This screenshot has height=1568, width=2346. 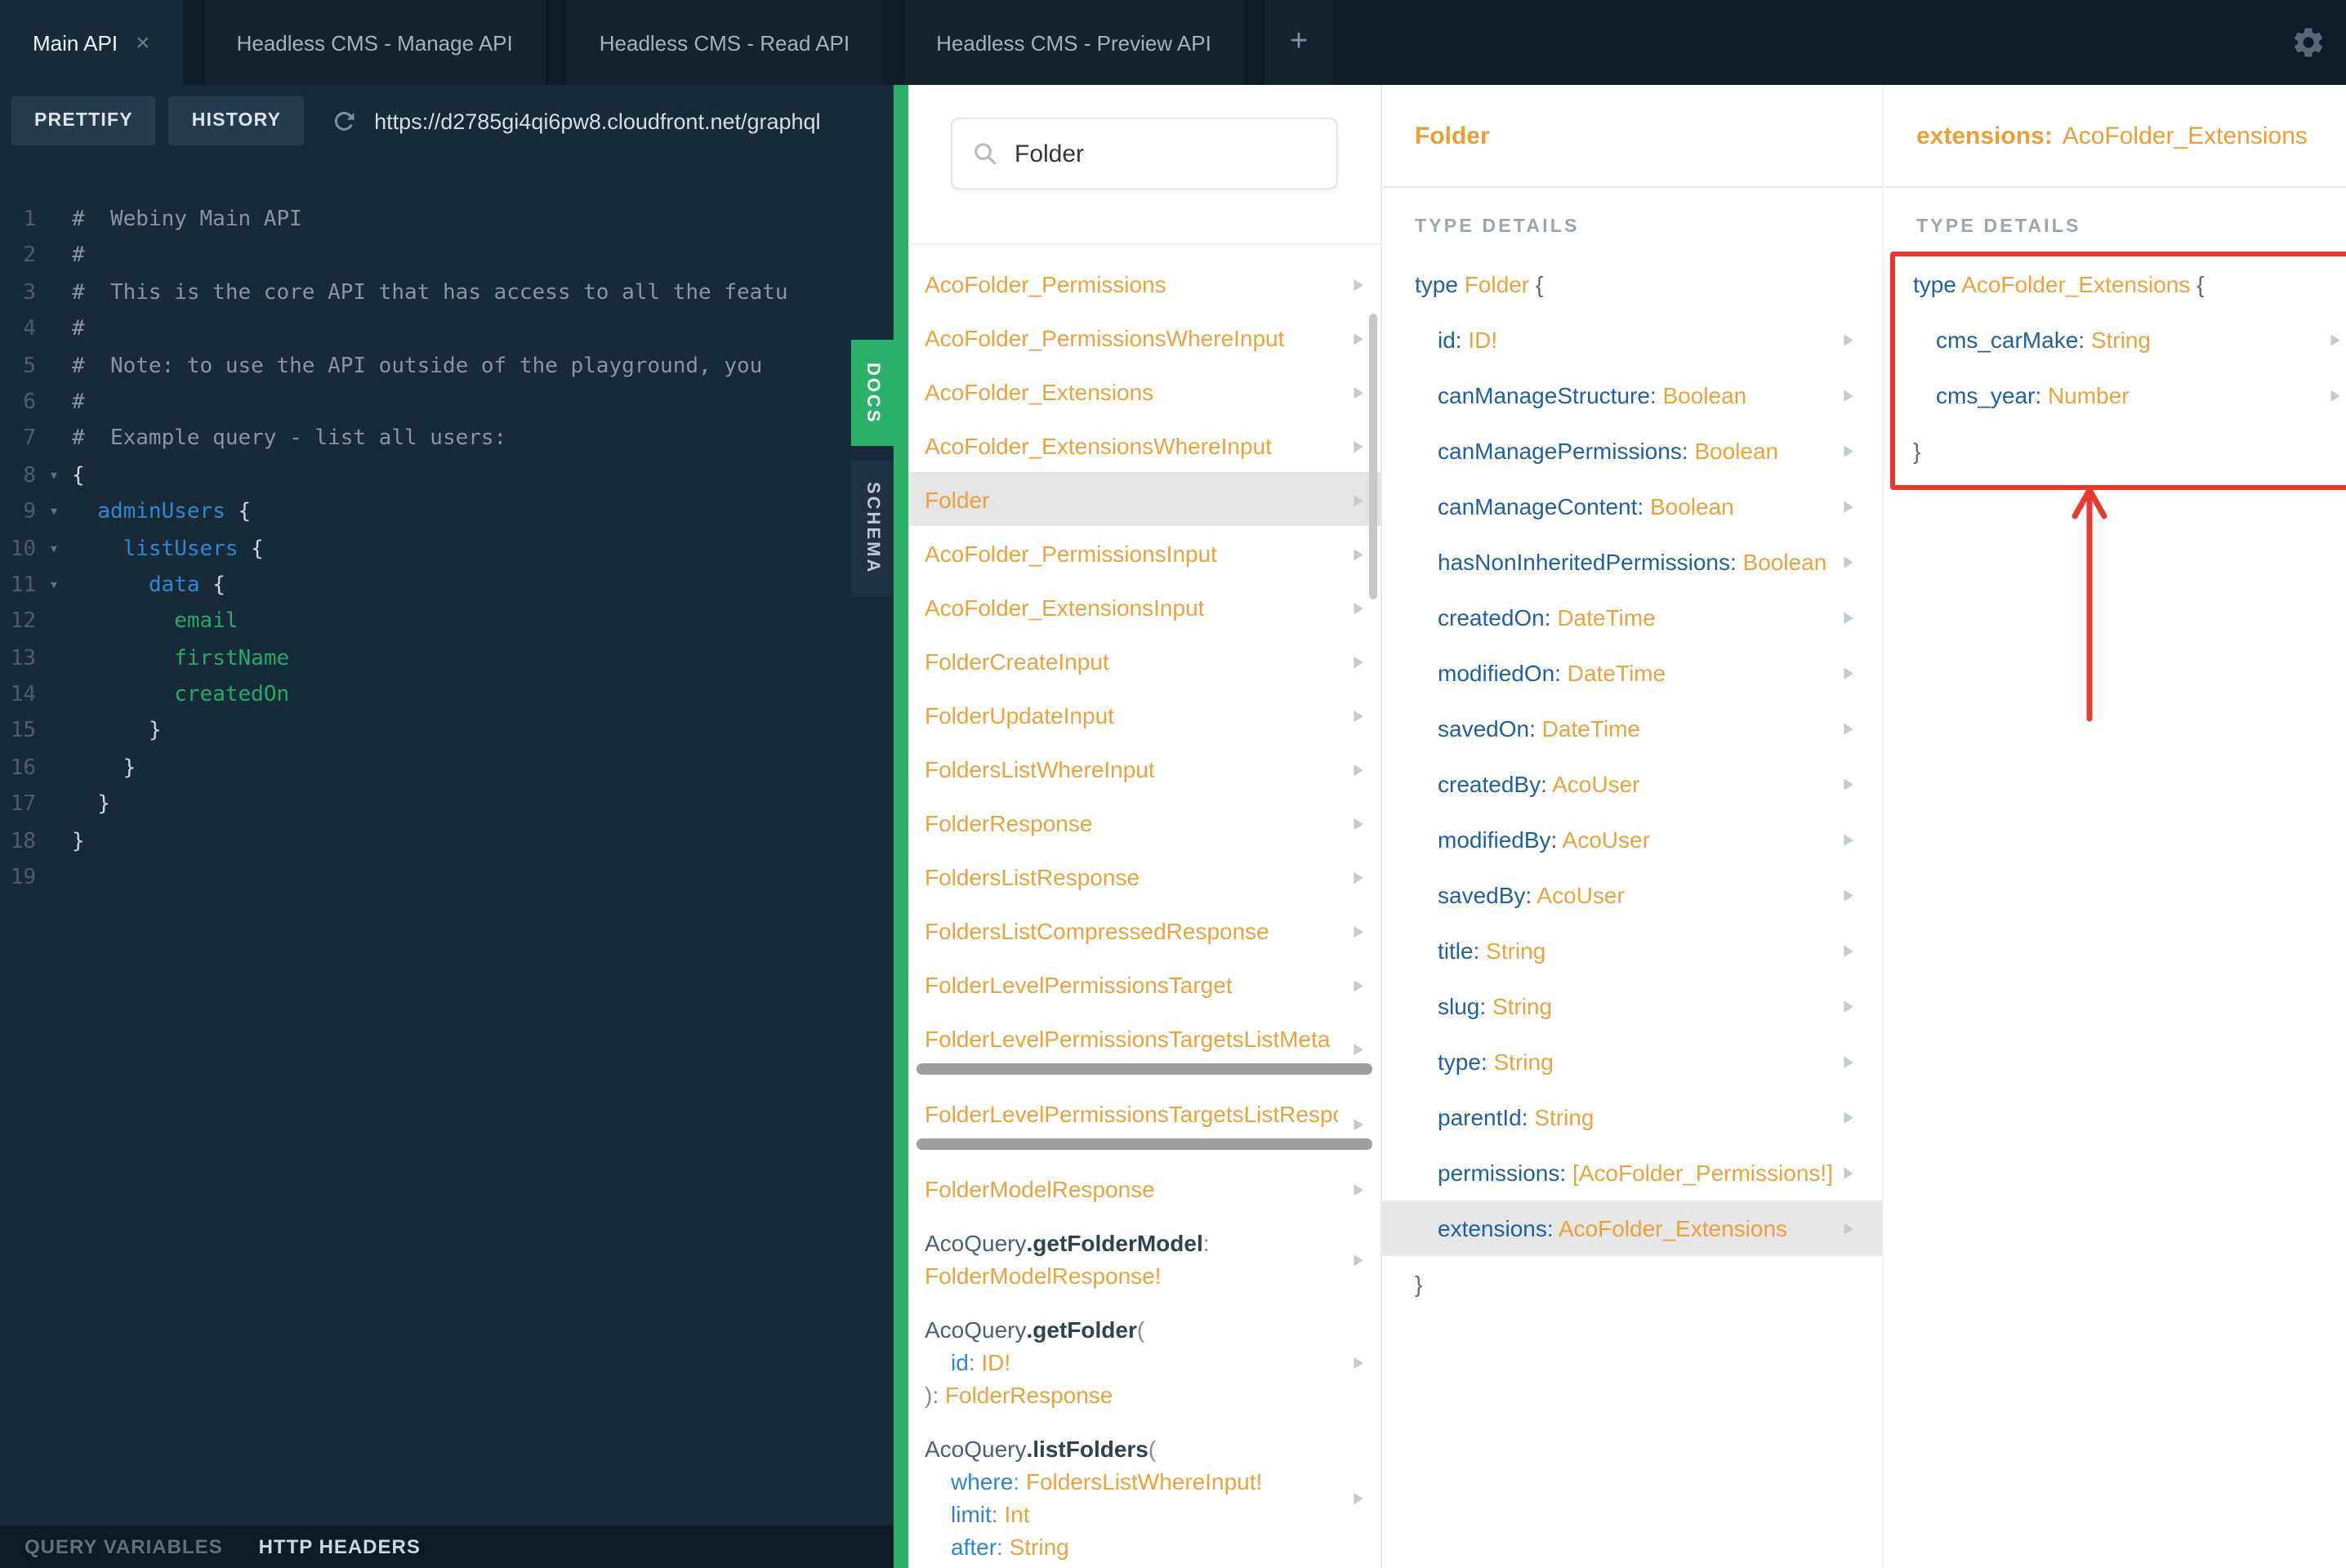 What do you see at coordinates (1071, 553) in the screenshot?
I see `token-type: AcoFolder_PermissionsInput` at bounding box center [1071, 553].